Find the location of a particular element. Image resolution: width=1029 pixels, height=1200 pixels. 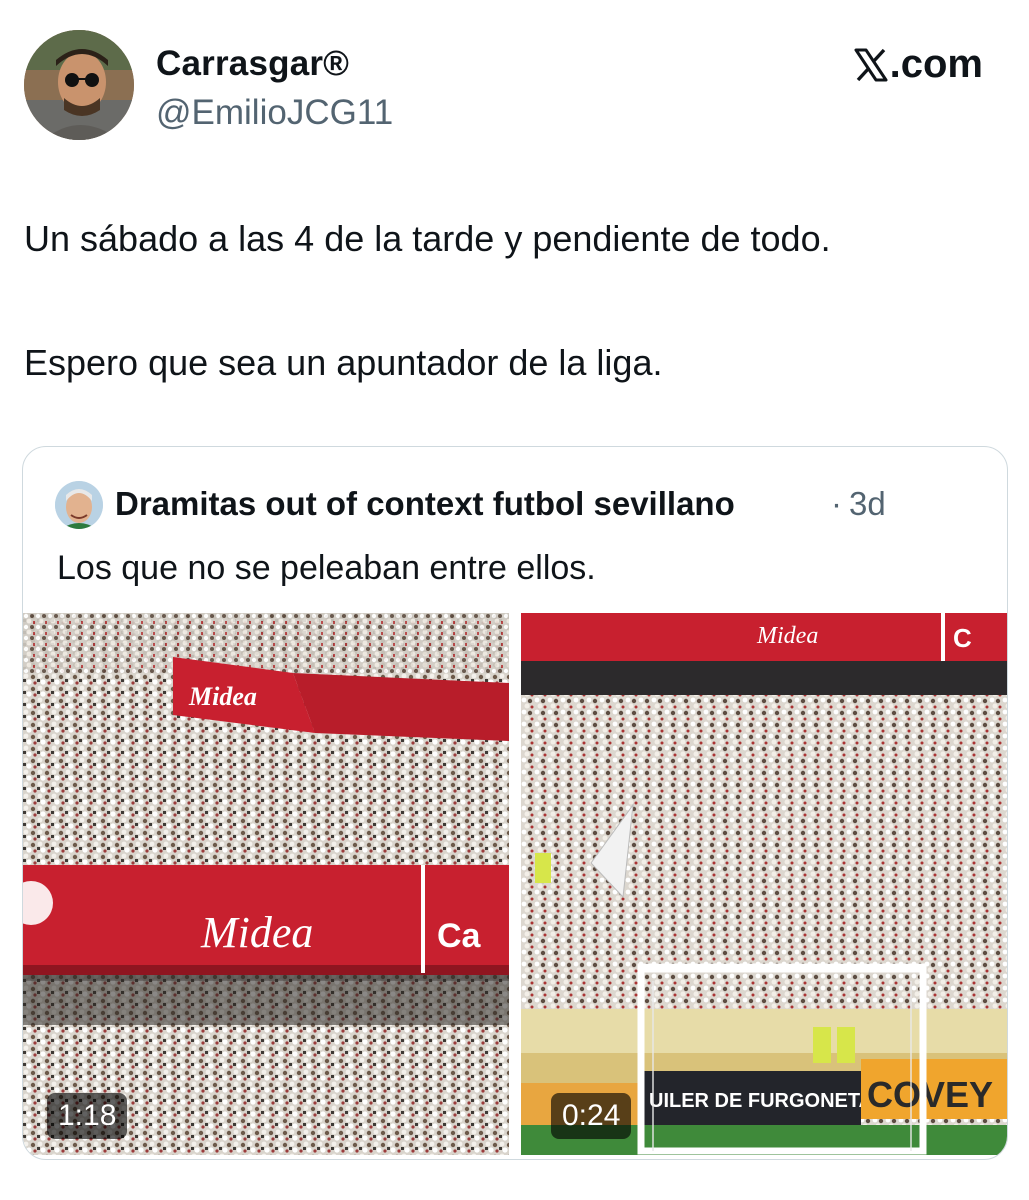

tweet-text-line-2: Espero que sea un apuntador de la liga. is located at coordinates (343, 362).